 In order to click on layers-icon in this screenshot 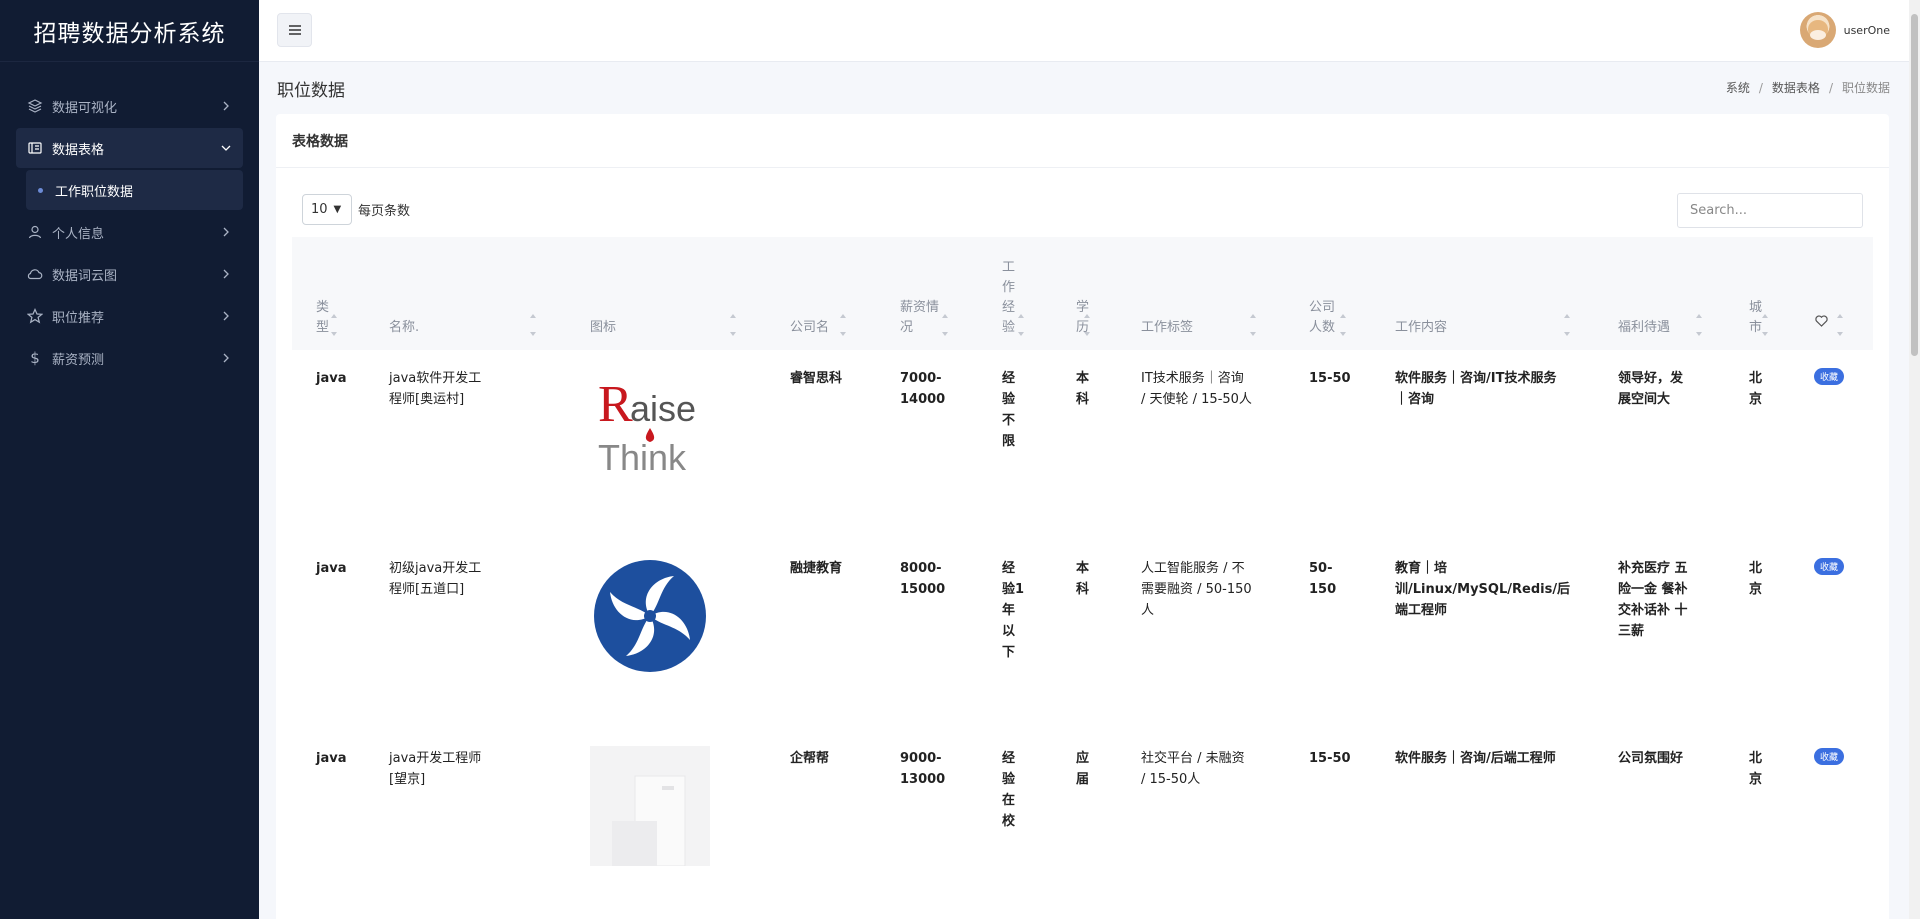, I will do `click(35, 106)`.